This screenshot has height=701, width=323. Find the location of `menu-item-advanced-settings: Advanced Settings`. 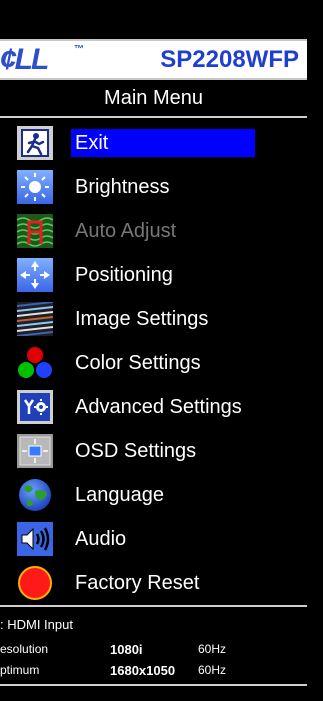

menu-item-advanced-settings: Advanced Settings is located at coordinates (157, 407).